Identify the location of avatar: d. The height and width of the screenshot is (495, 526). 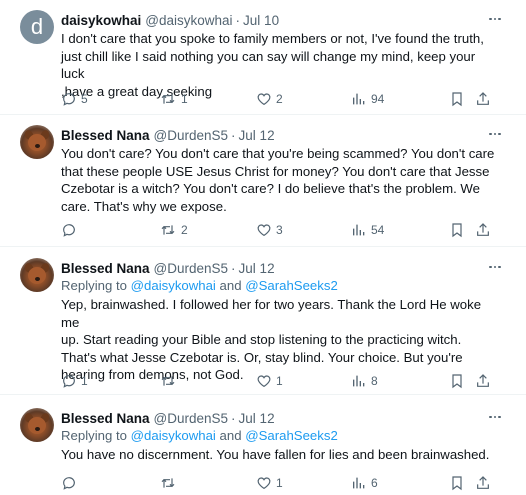
(37, 27).